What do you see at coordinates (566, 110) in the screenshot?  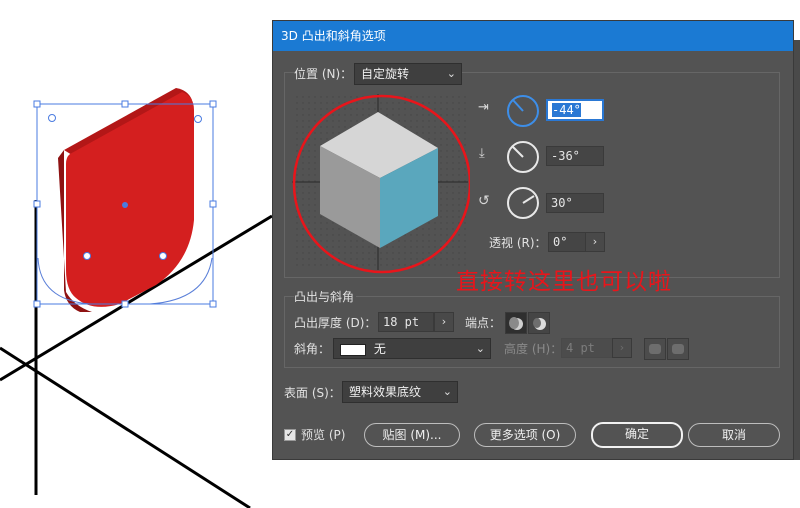 I see `x-rotation-value: -44°` at bounding box center [566, 110].